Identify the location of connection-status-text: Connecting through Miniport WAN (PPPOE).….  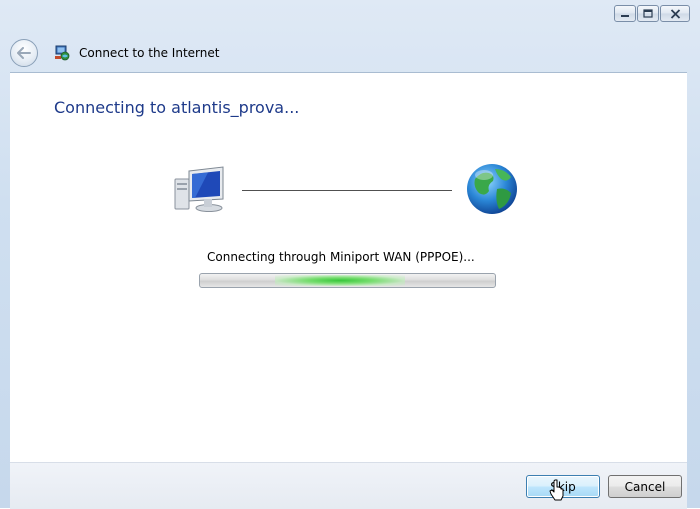
(341, 257).